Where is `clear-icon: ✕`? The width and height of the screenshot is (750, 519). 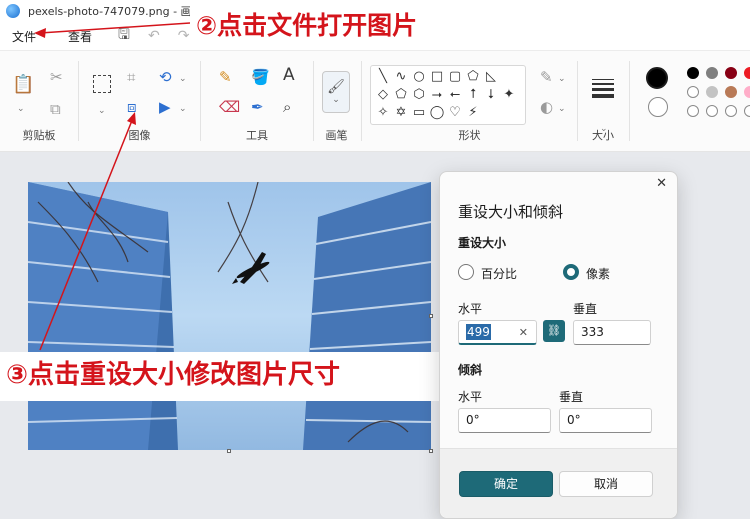
clear-icon: ✕ is located at coordinates (523, 332).